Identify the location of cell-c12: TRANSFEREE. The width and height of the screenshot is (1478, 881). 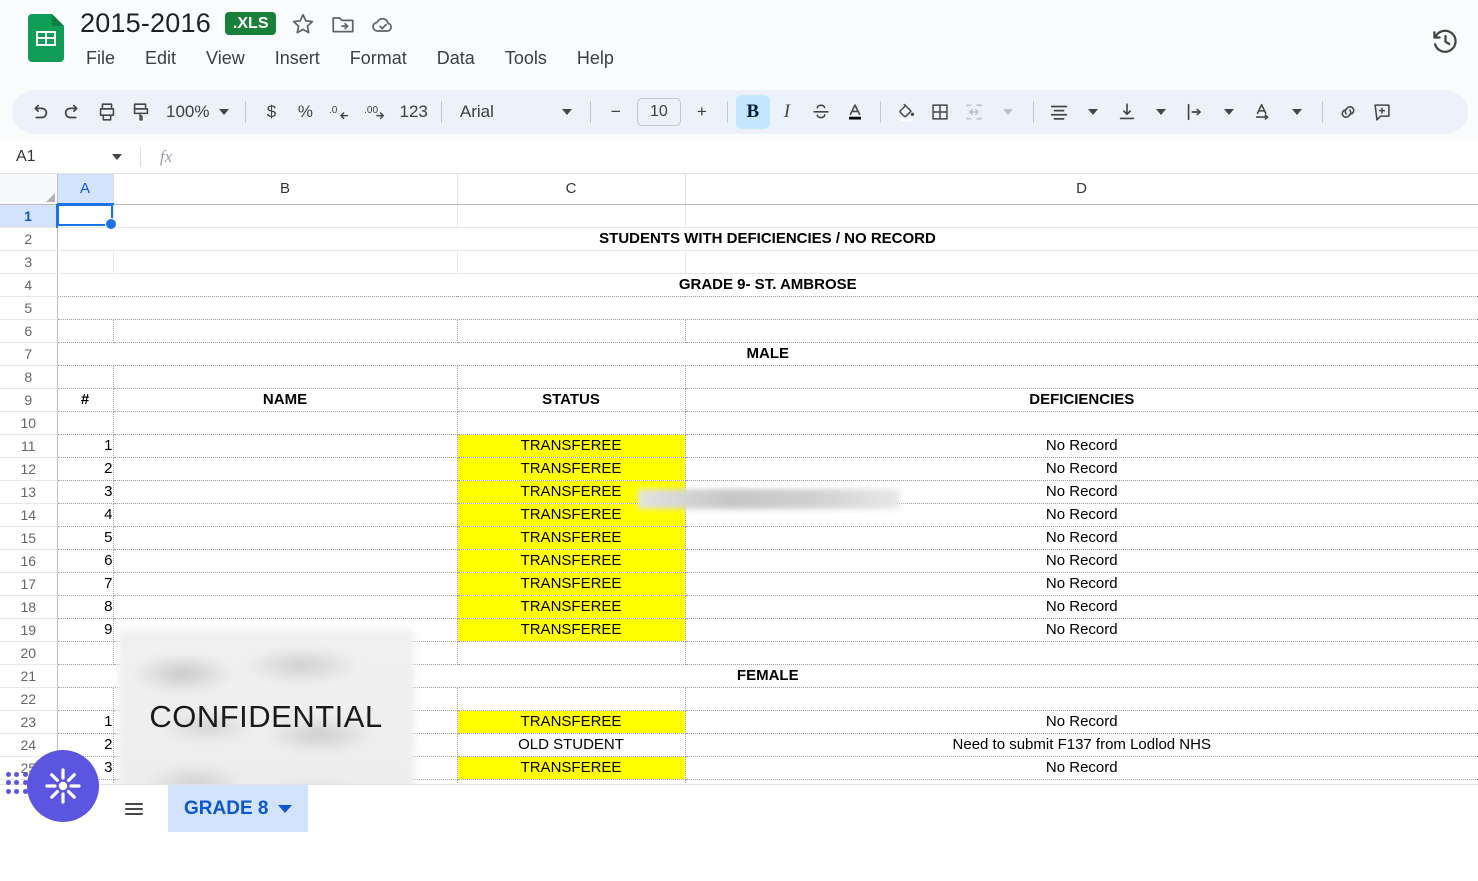
(571, 469).